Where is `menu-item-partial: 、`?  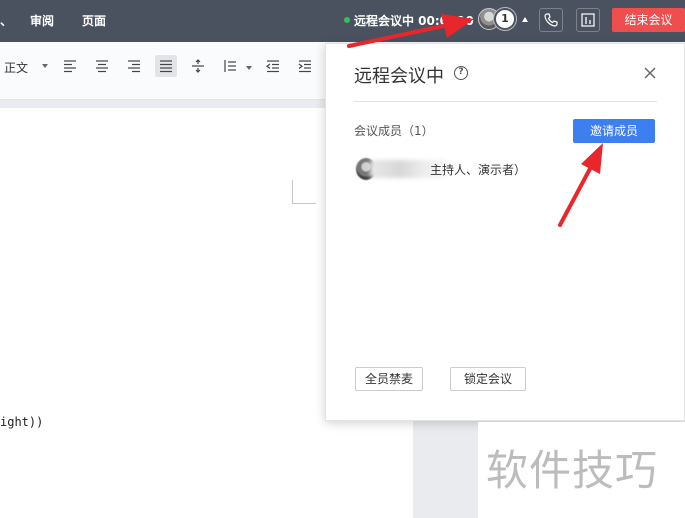
menu-item-partial: 、 is located at coordinates (6, 20).